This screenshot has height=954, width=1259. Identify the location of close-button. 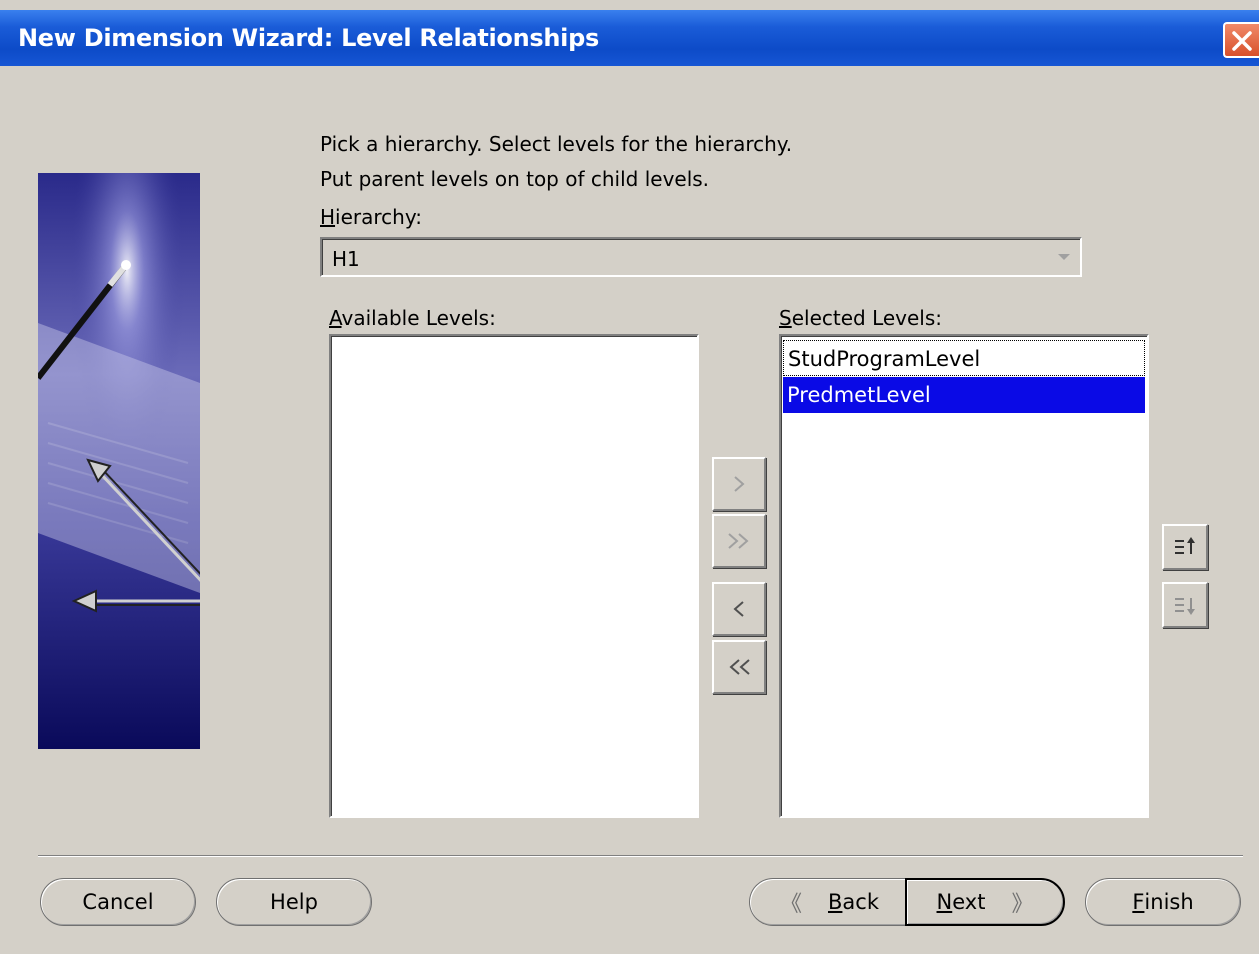
(1241, 40).